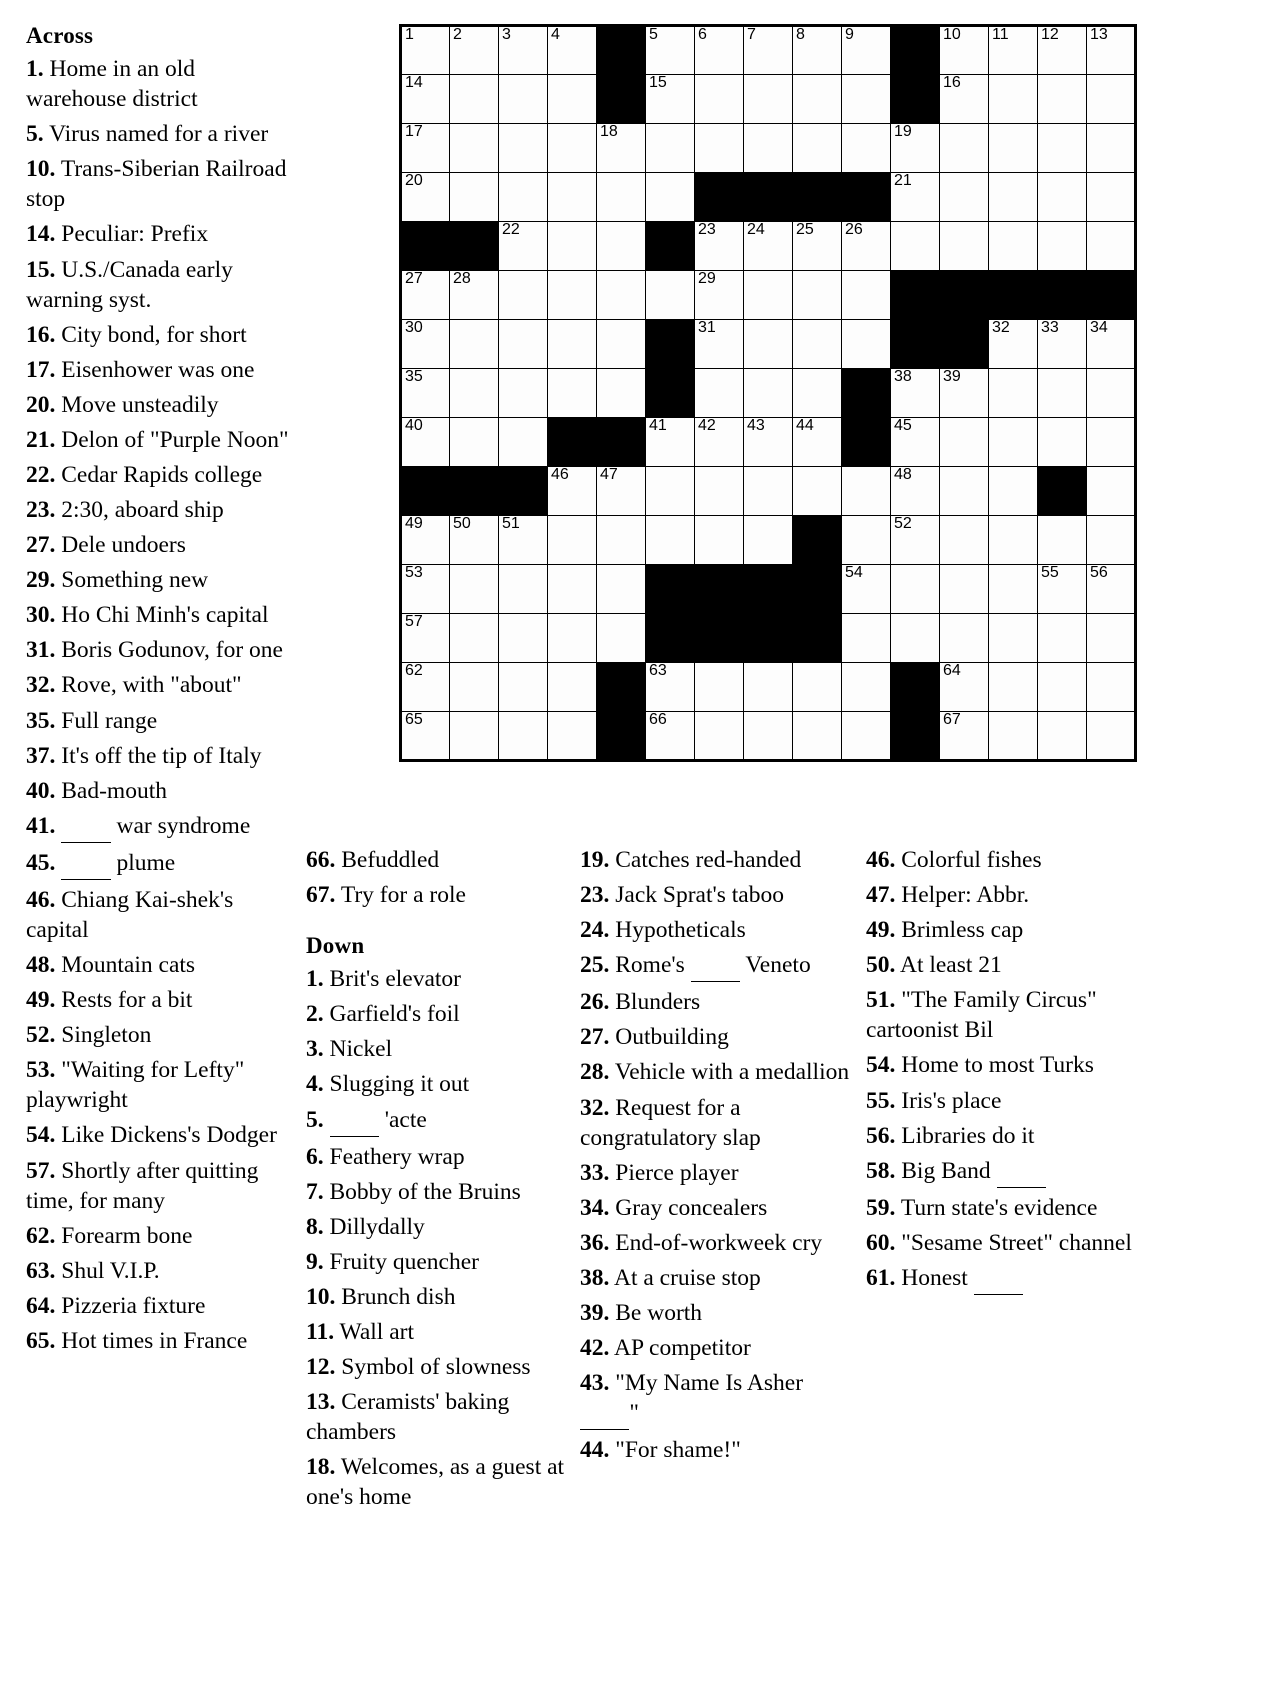  Describe the element at coordinates (425, 344) in the screenshot. I see `grid-cell: 30` at that location.